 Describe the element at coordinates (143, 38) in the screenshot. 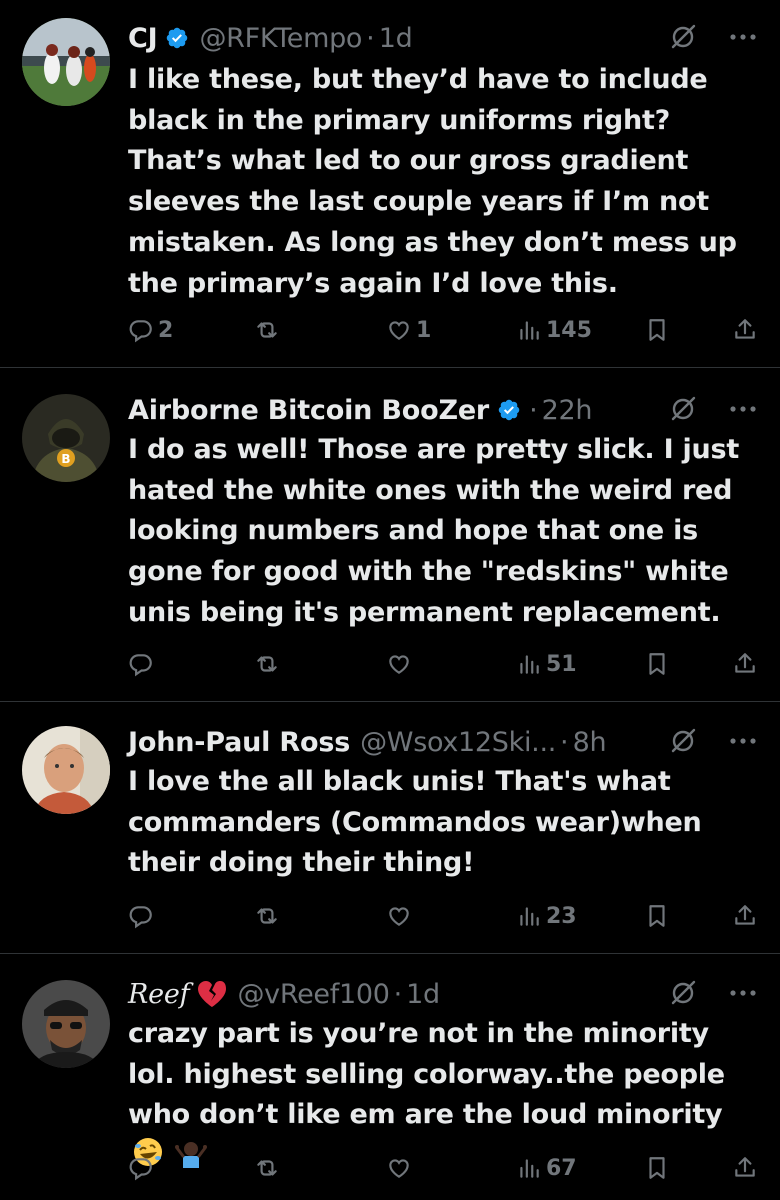

I see `display-name: CJ` at that location.